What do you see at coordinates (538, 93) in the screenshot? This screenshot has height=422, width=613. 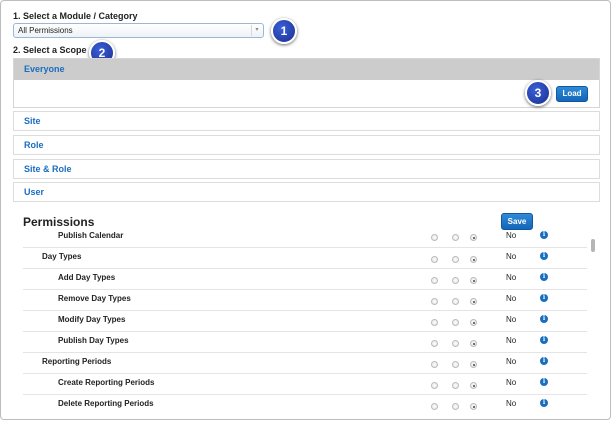 I see `step-badge-3: 3` at bounding box center [538, 93].